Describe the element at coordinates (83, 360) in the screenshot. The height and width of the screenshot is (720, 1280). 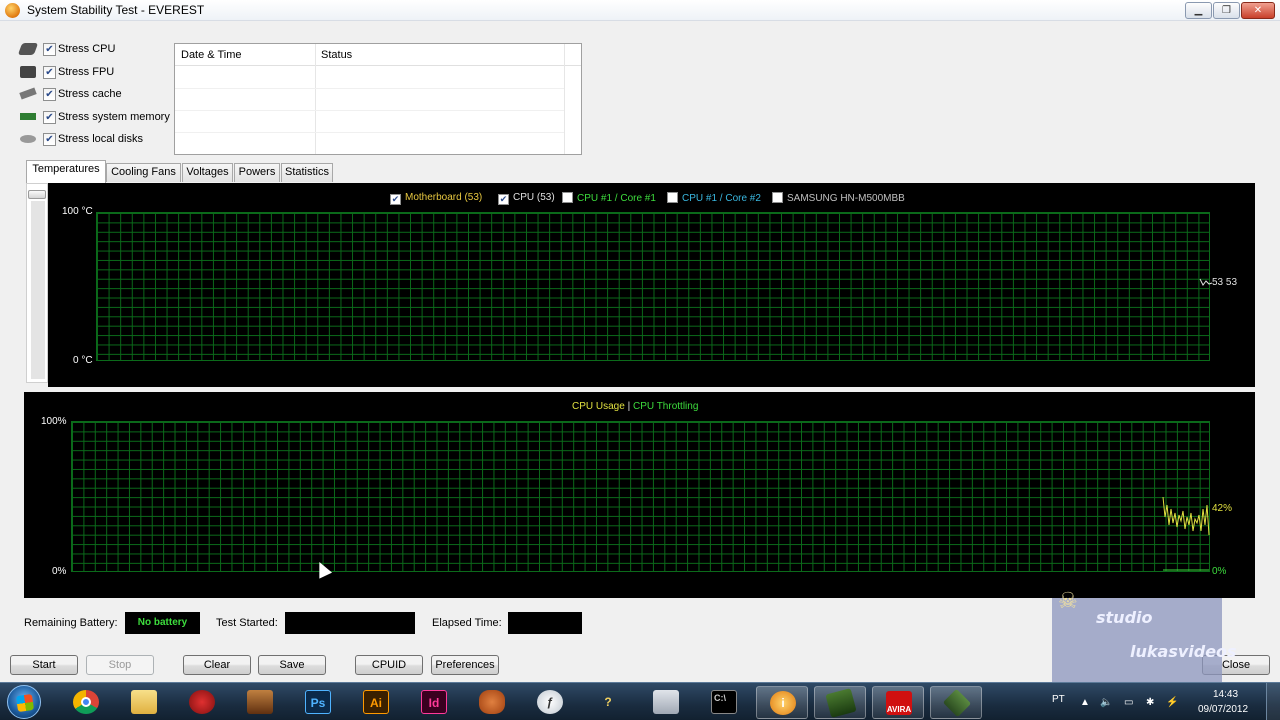
I see `temperature-min-label: 0 °C` at that location.